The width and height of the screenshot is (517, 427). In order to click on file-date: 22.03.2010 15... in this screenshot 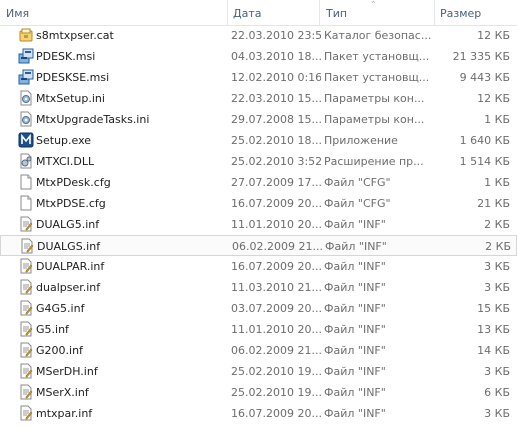, I will do `click(276, 98)`.